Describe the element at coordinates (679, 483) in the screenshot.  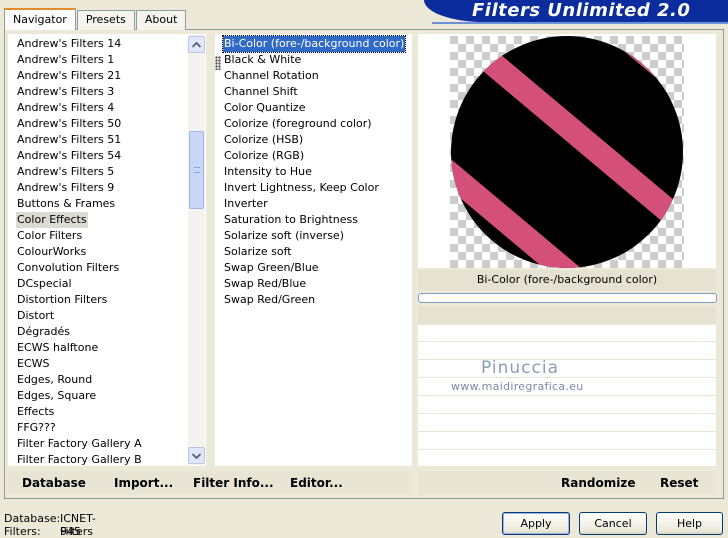
I see `reset-button: Reset` at that location.